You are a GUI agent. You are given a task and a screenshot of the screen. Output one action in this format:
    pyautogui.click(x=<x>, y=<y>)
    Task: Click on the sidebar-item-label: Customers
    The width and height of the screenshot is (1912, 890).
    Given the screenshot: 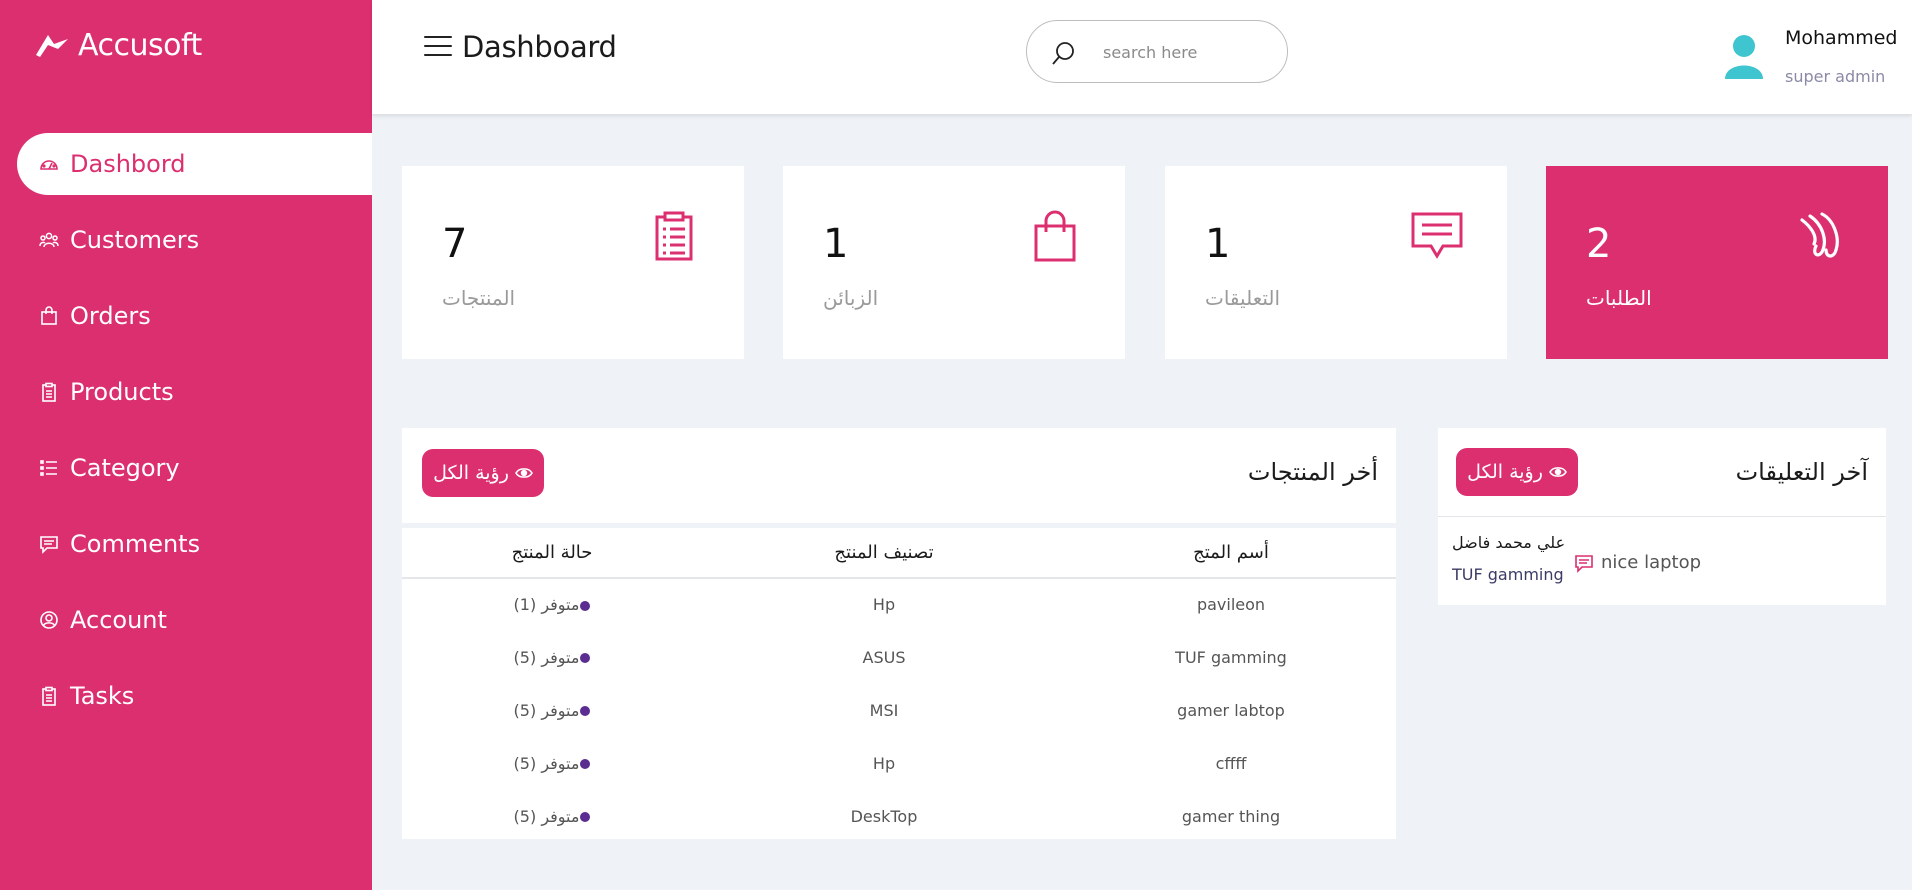 What is the action you would take?
    pyautogui.click(x=135, y=240)
    